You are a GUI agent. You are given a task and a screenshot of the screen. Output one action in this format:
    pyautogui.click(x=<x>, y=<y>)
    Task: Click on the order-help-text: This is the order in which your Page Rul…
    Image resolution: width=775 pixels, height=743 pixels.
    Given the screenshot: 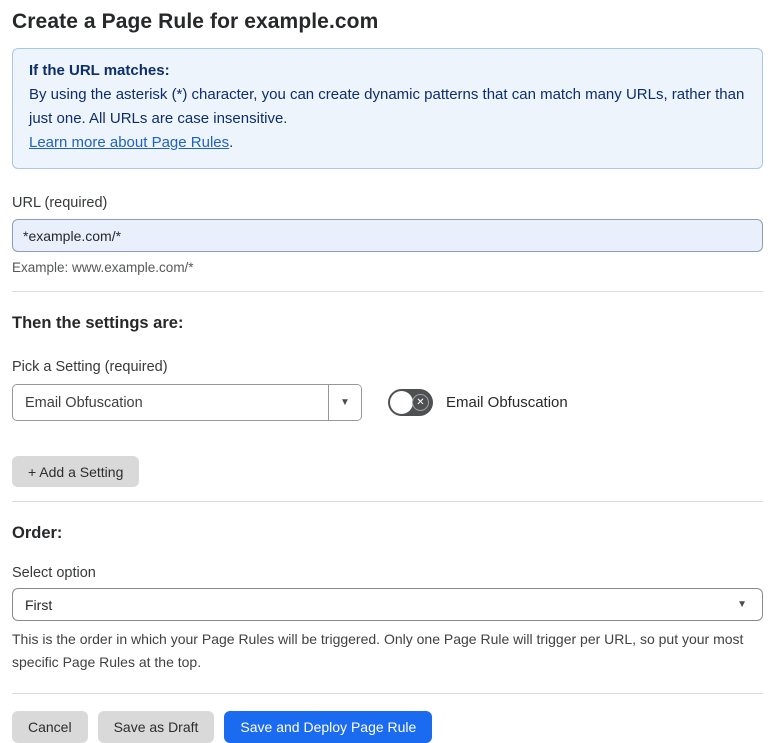 What is the action you would take?
    pyautogui.click(x=378, y=650)
    